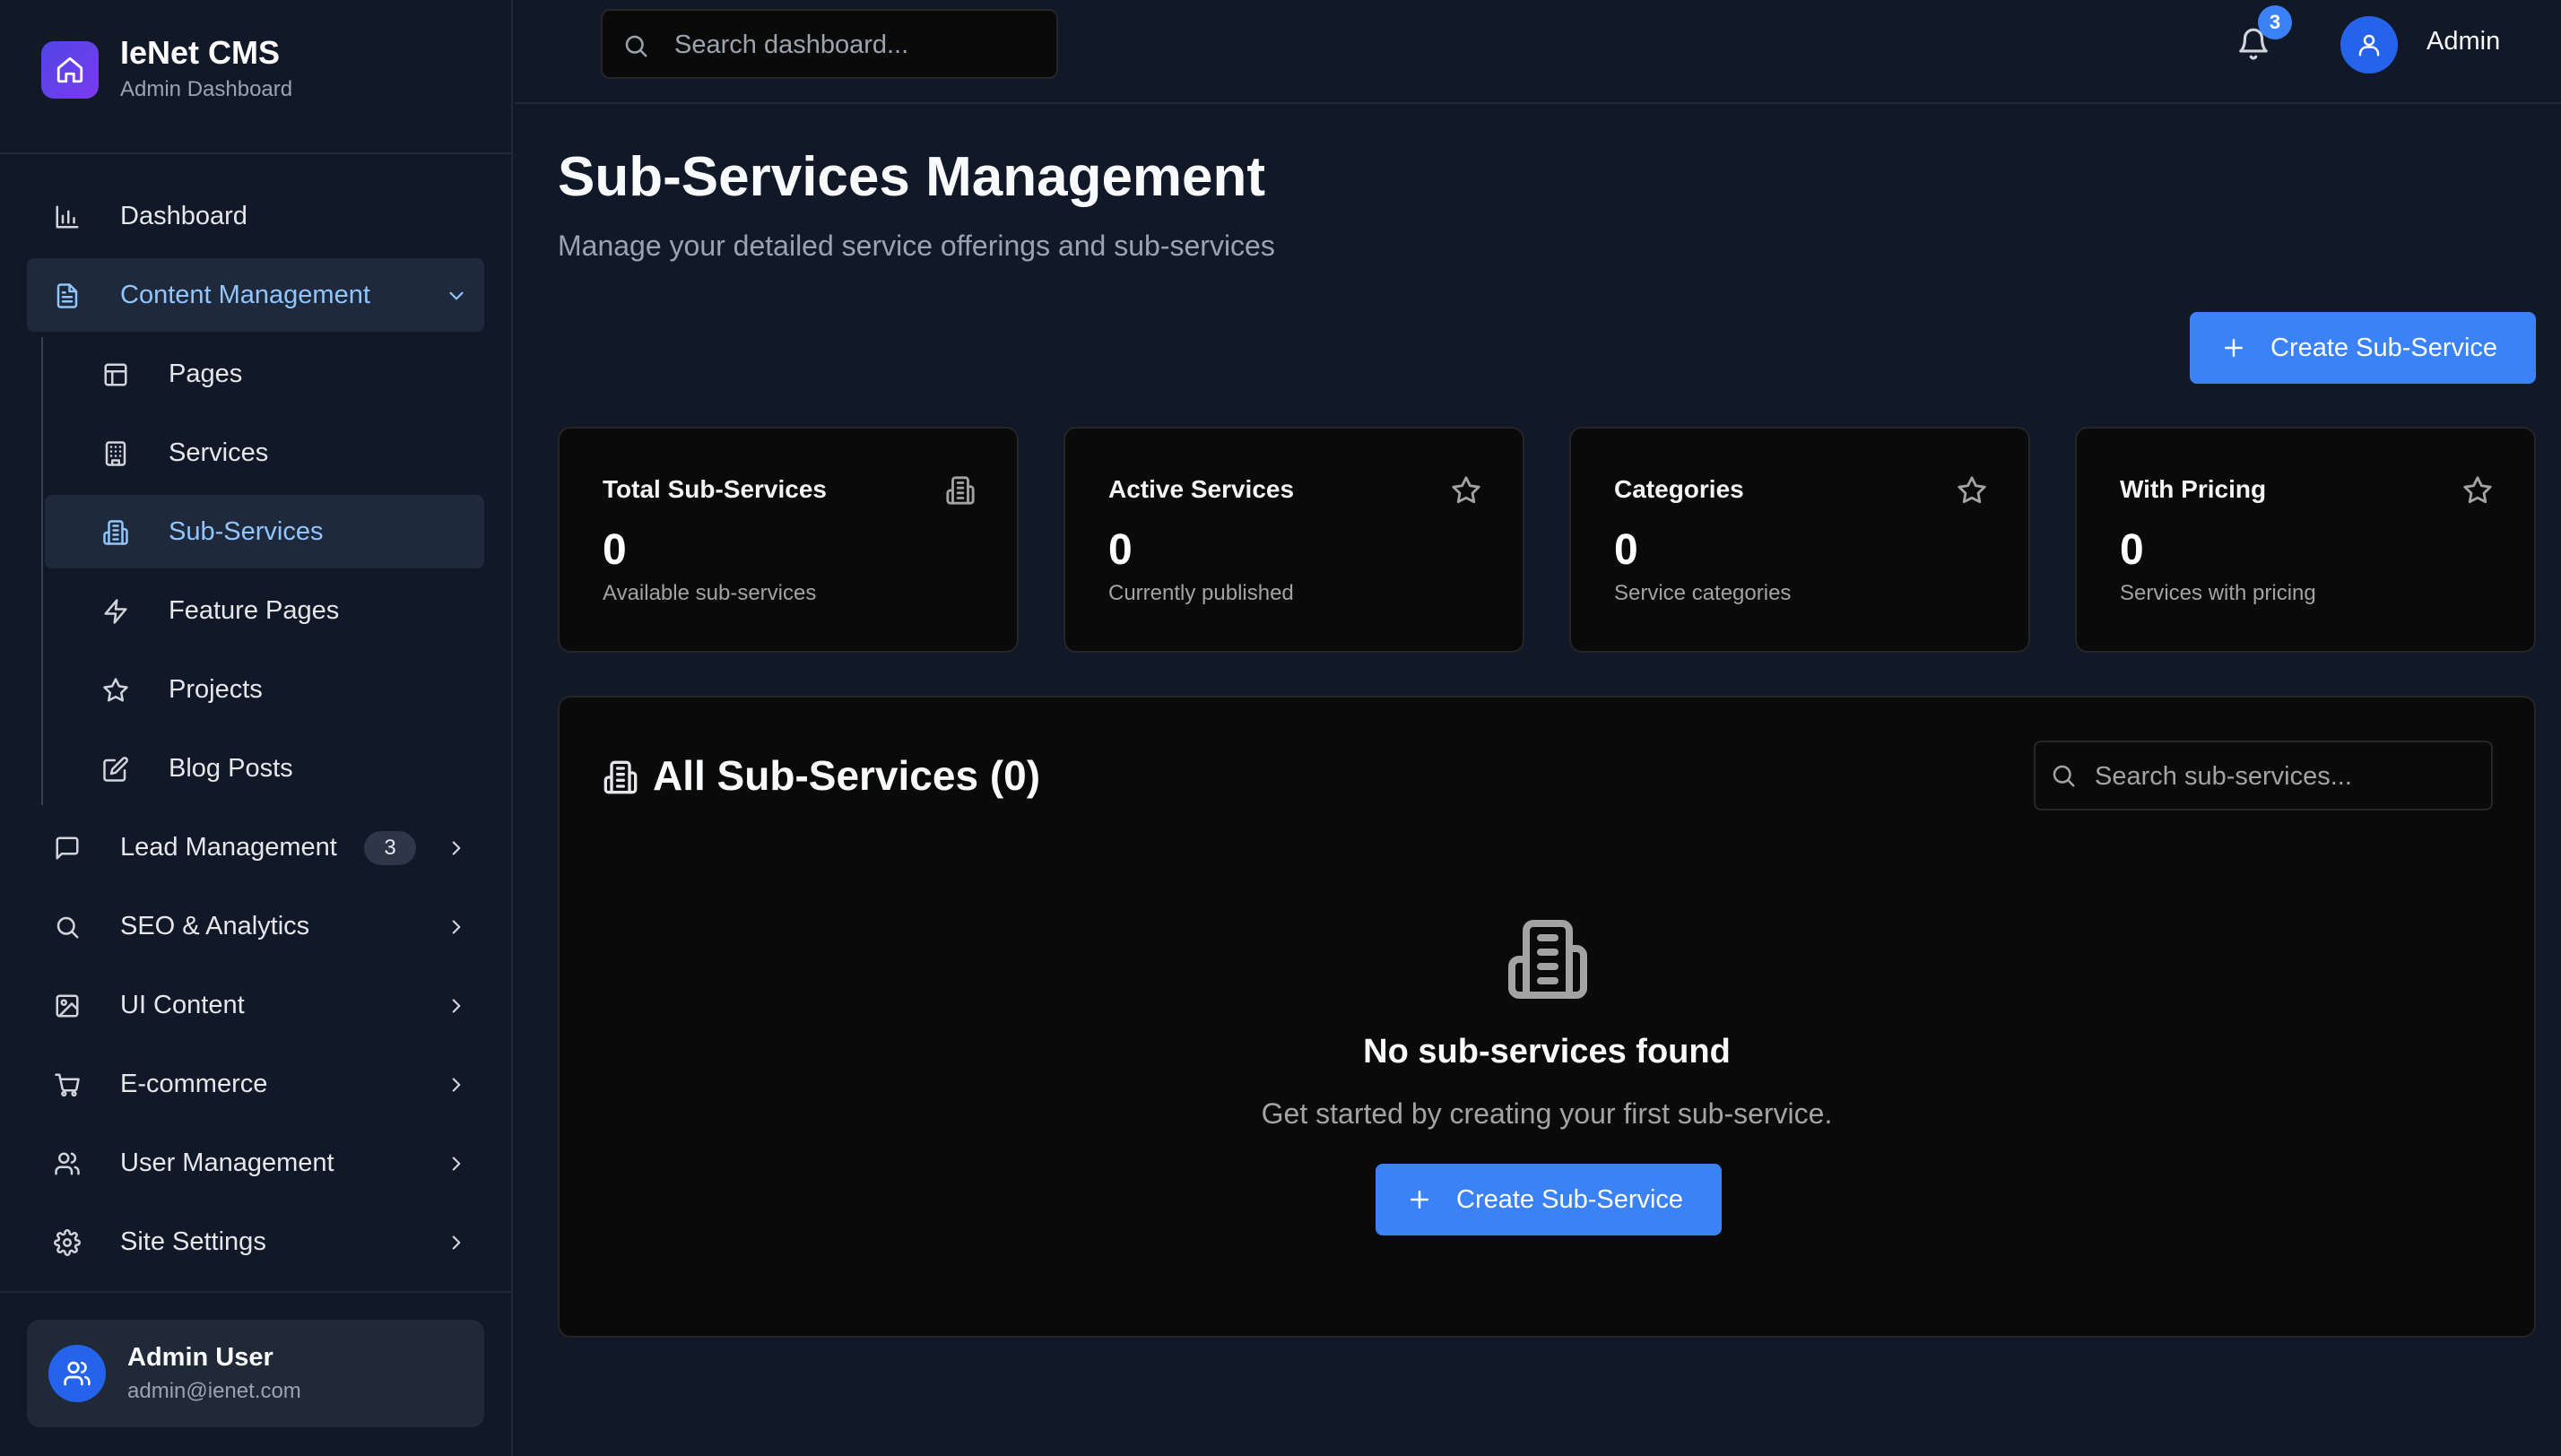  I want to click on sidebar-item-pages: Pages, so click(264, 374).